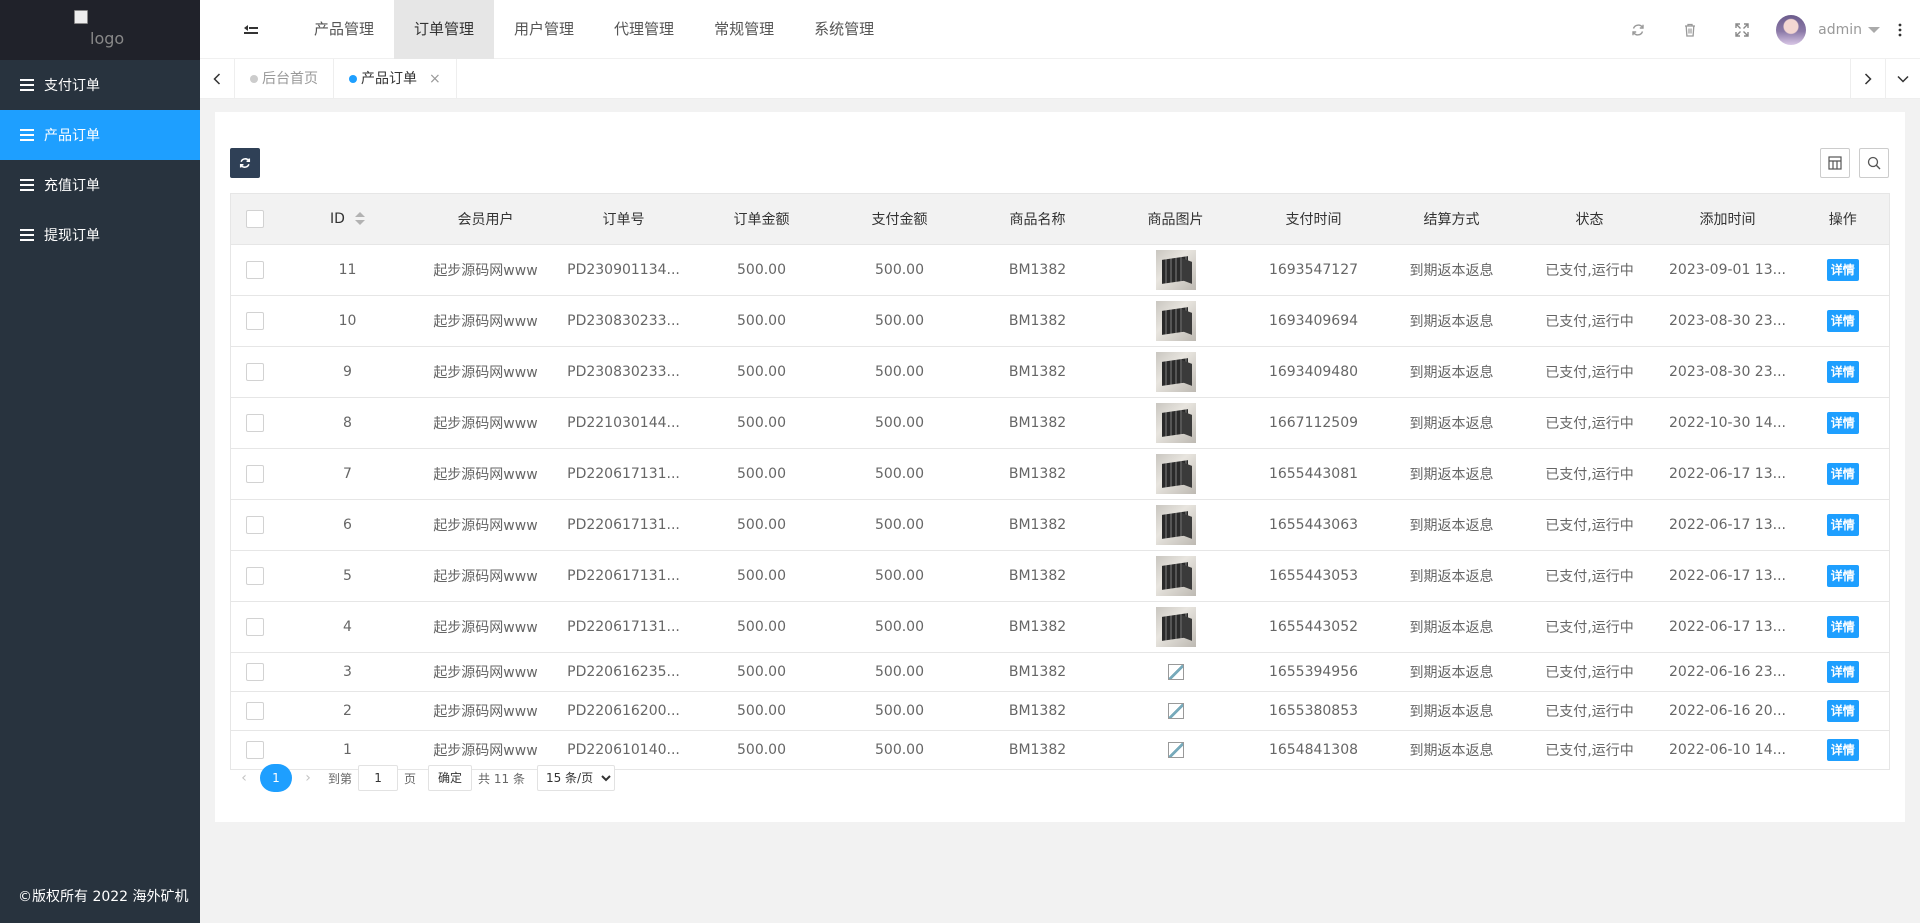 The image size is (1920, 923). I want to click on sort-icon, so click(359, 219).